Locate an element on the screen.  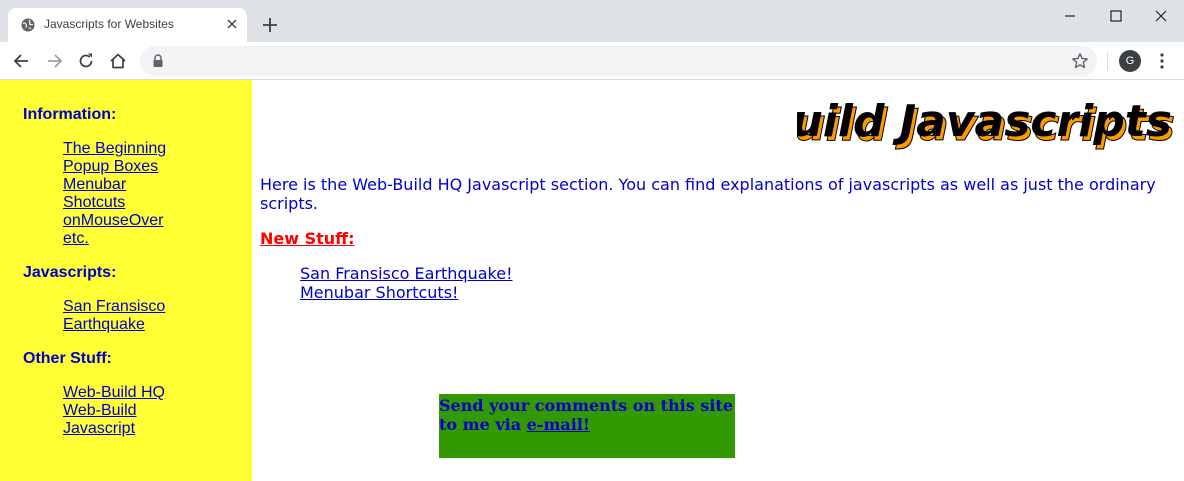
sidebar-heading-other-stuff: Other Stuff: is located at coordinates (67, 358).